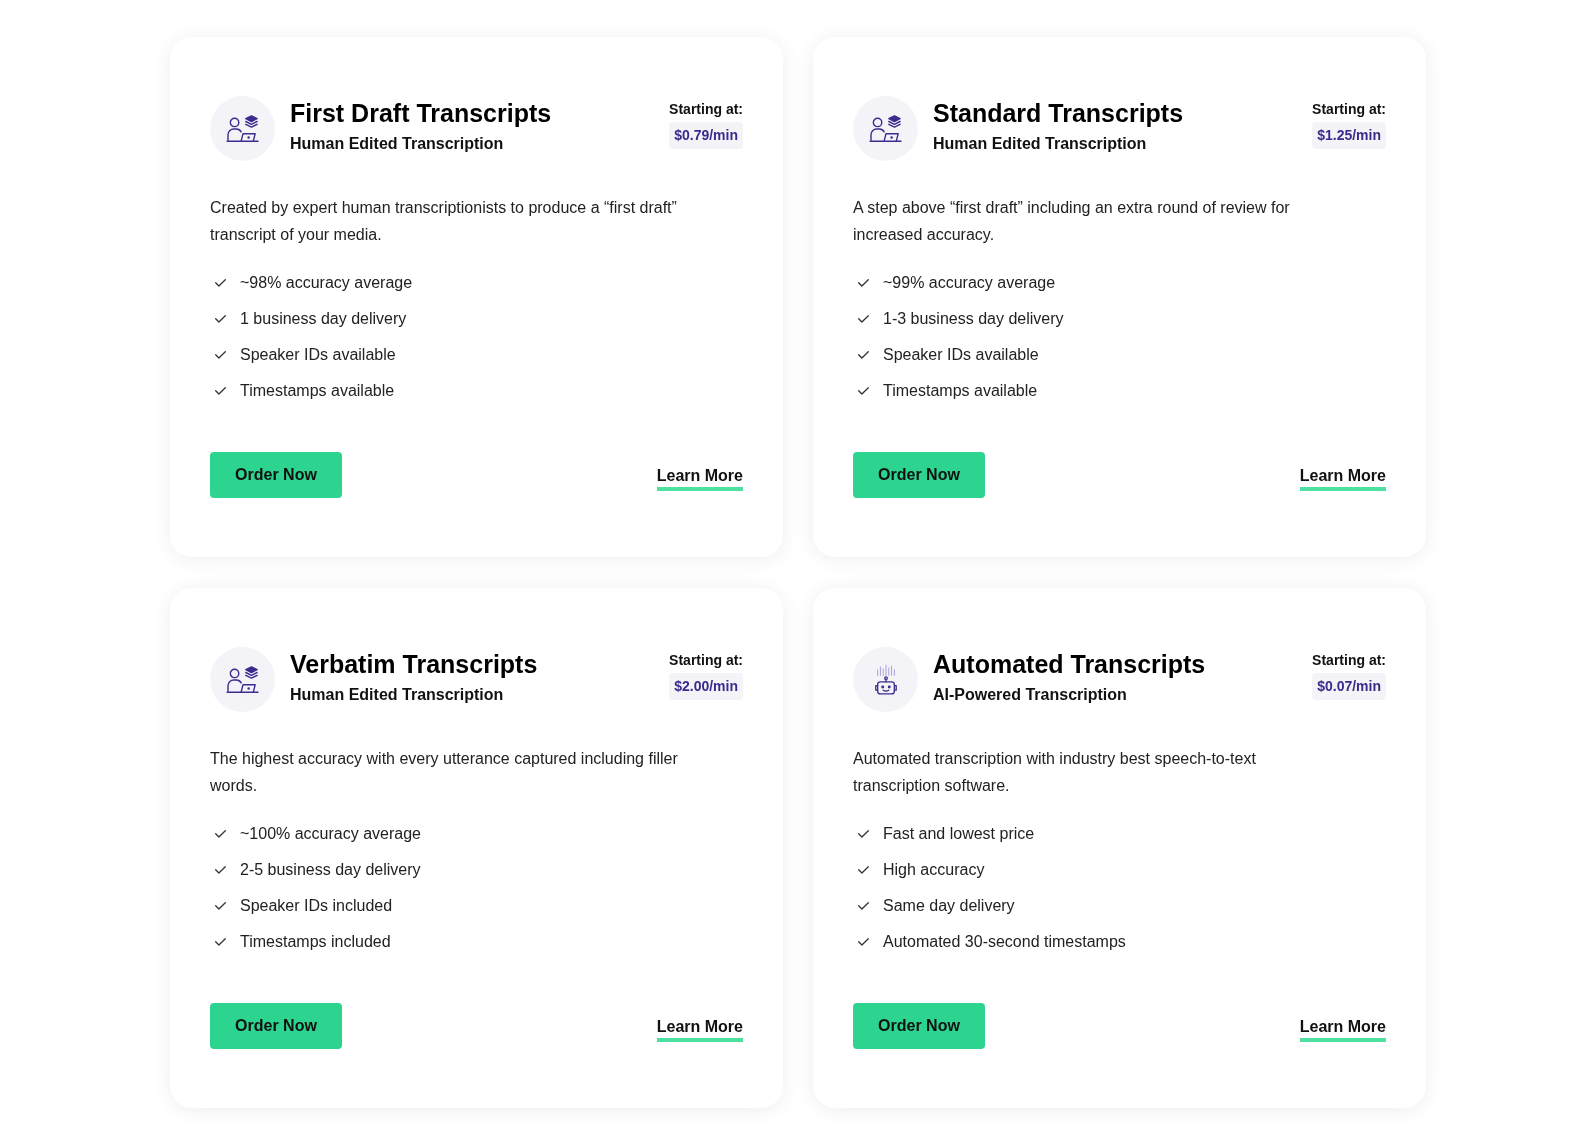 This screenshot has height=1146, width=1596. Describe the element at coordinates (706, 135) in the screenshot. I see `price-tag: $0.79/min` at that location.